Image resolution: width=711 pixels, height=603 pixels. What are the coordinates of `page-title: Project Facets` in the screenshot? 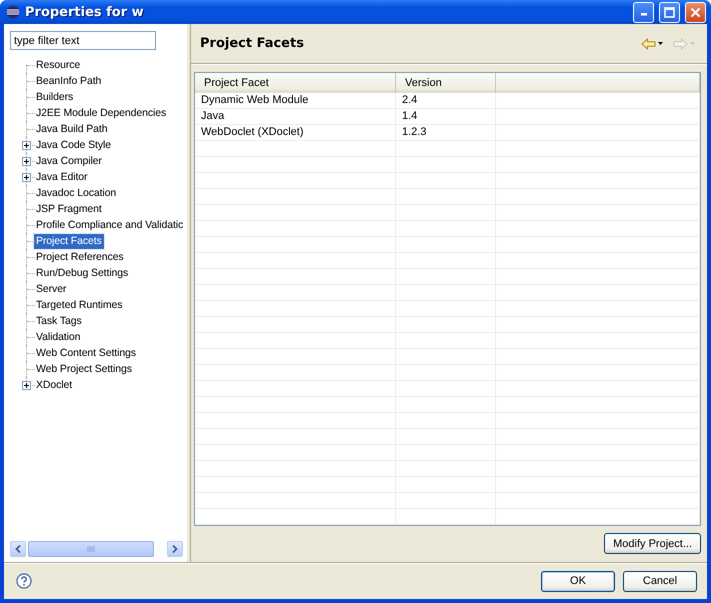 It's located at (252, 44).